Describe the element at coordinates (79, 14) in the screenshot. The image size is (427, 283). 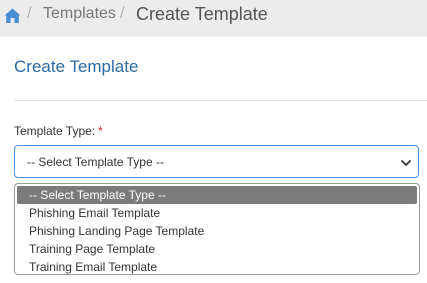
I see `breadcrumb-templates-link: Templates` at that location.